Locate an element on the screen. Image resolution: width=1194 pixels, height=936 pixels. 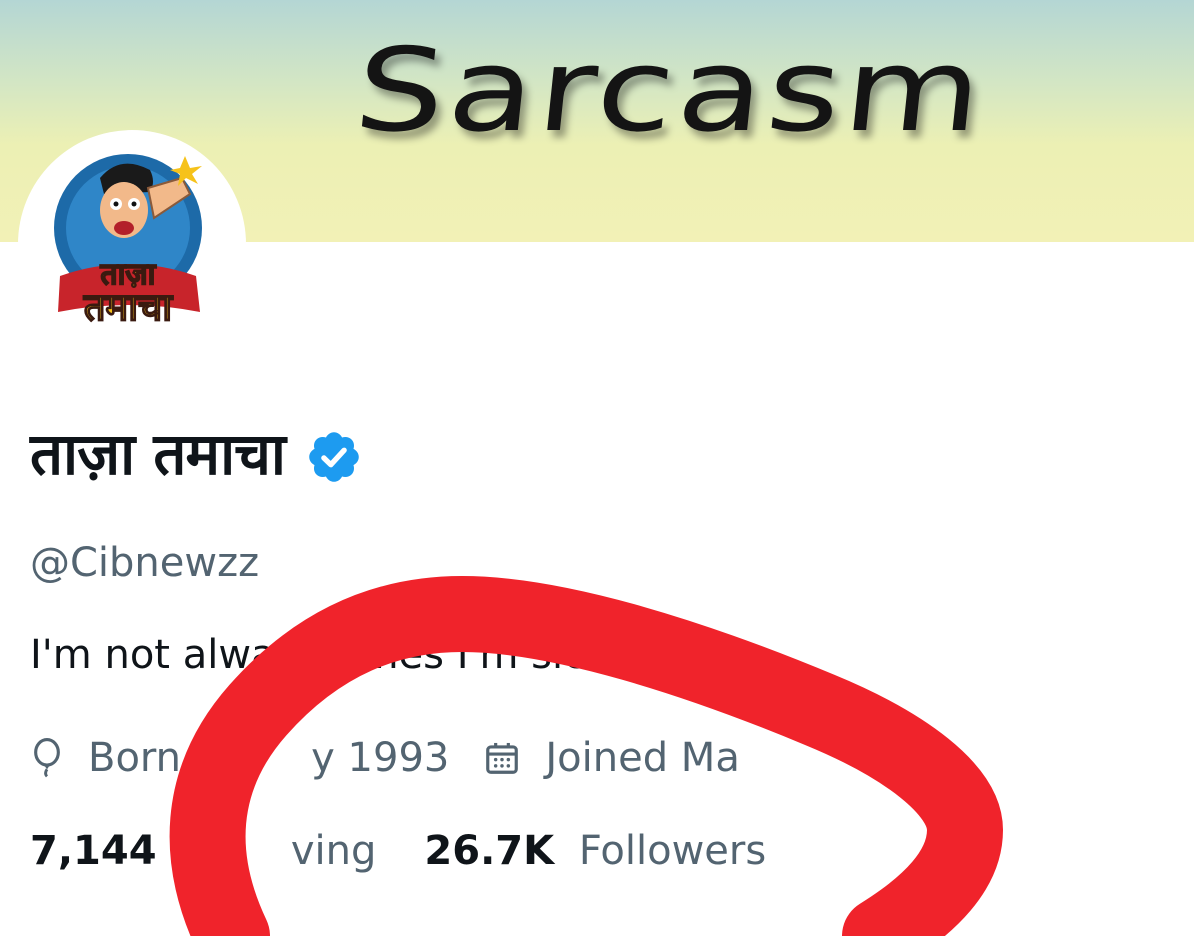
joined-date-start: Joined Ma is located at coordinates (642, 758).